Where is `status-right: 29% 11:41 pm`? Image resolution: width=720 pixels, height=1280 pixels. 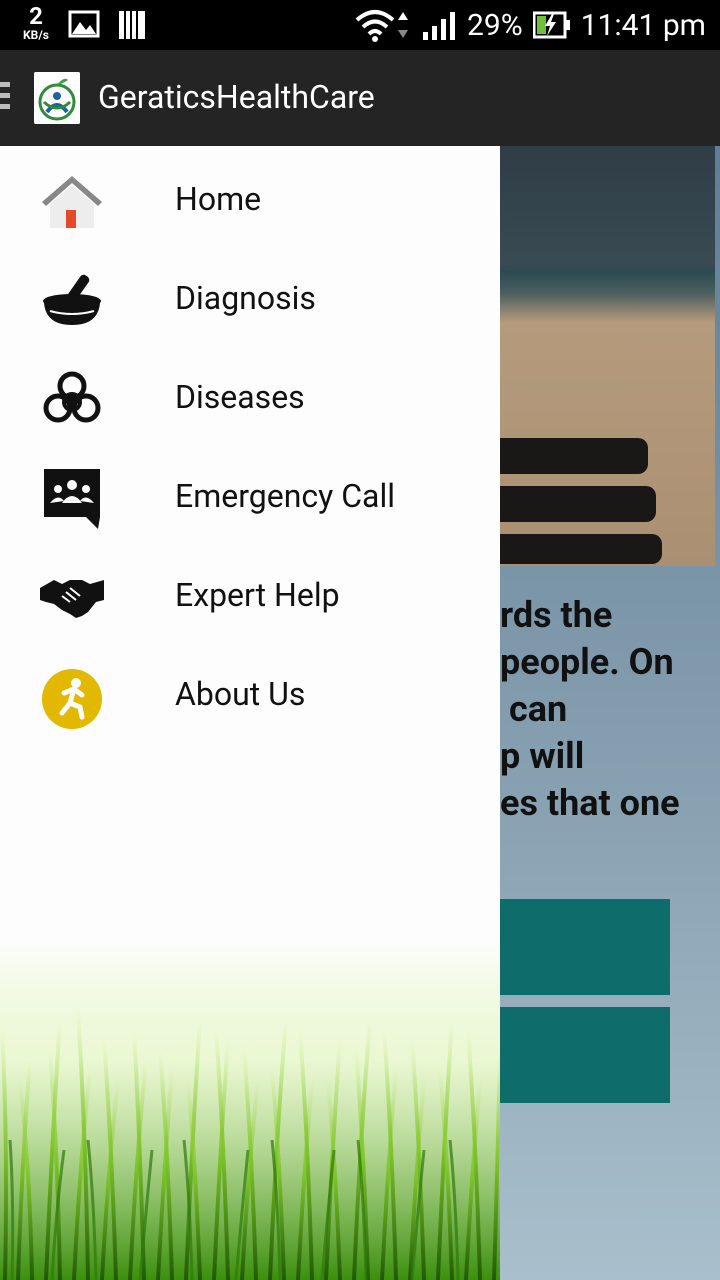 status-right: 29% 11:41 pm is located at coordinates (530, 25).